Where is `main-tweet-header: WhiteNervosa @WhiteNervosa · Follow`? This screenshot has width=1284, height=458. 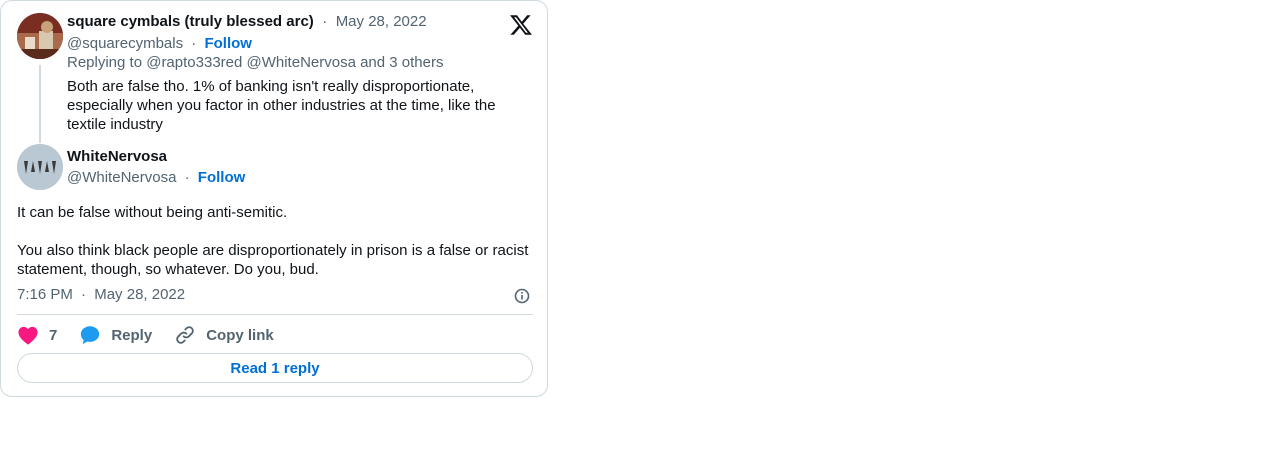
main-tweet-header: WhiteNervosa @WhiteNervosa · Follow is located at coordinates (275, 168).